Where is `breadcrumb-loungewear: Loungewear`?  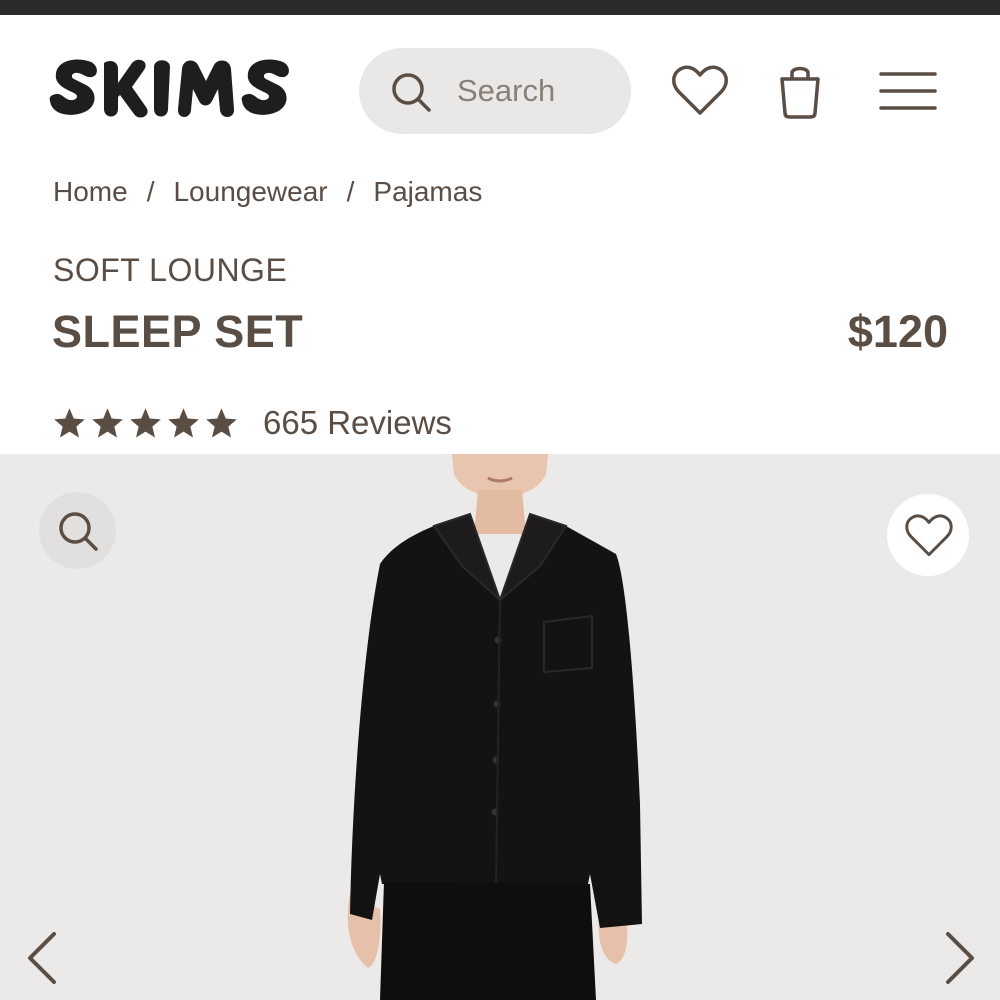 breadcrumb-loungewear: Loungewear is located at coordinates (250, 192).